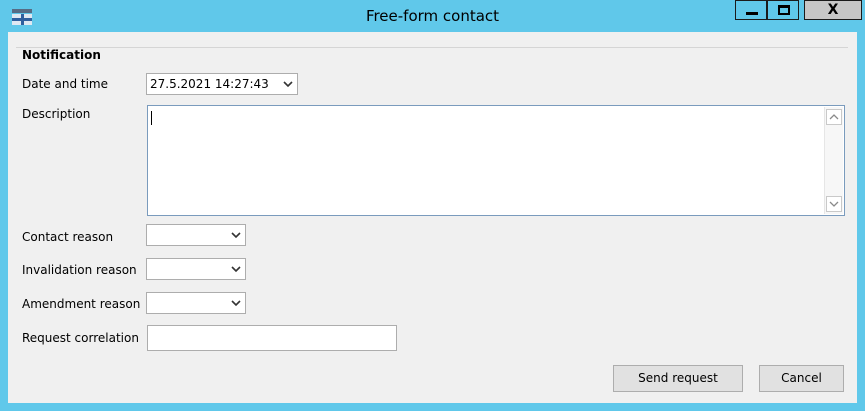  I want to click on maximize-button, so click(783, 10).